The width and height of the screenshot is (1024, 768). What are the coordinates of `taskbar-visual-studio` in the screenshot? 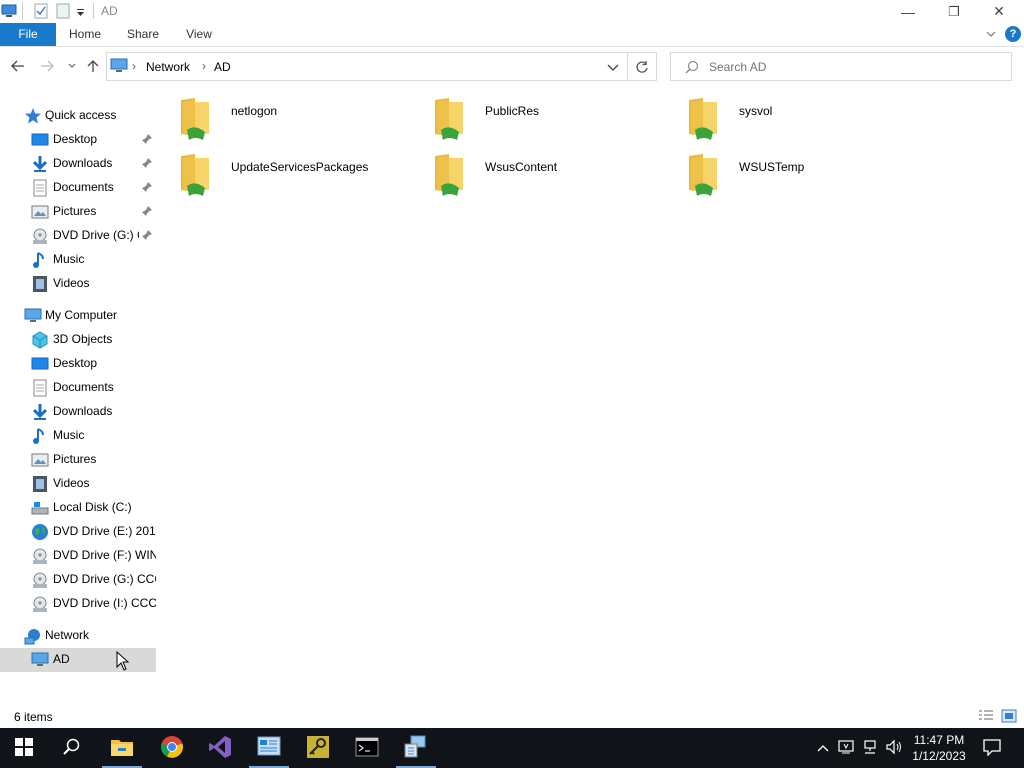 It's located at (220, 748).